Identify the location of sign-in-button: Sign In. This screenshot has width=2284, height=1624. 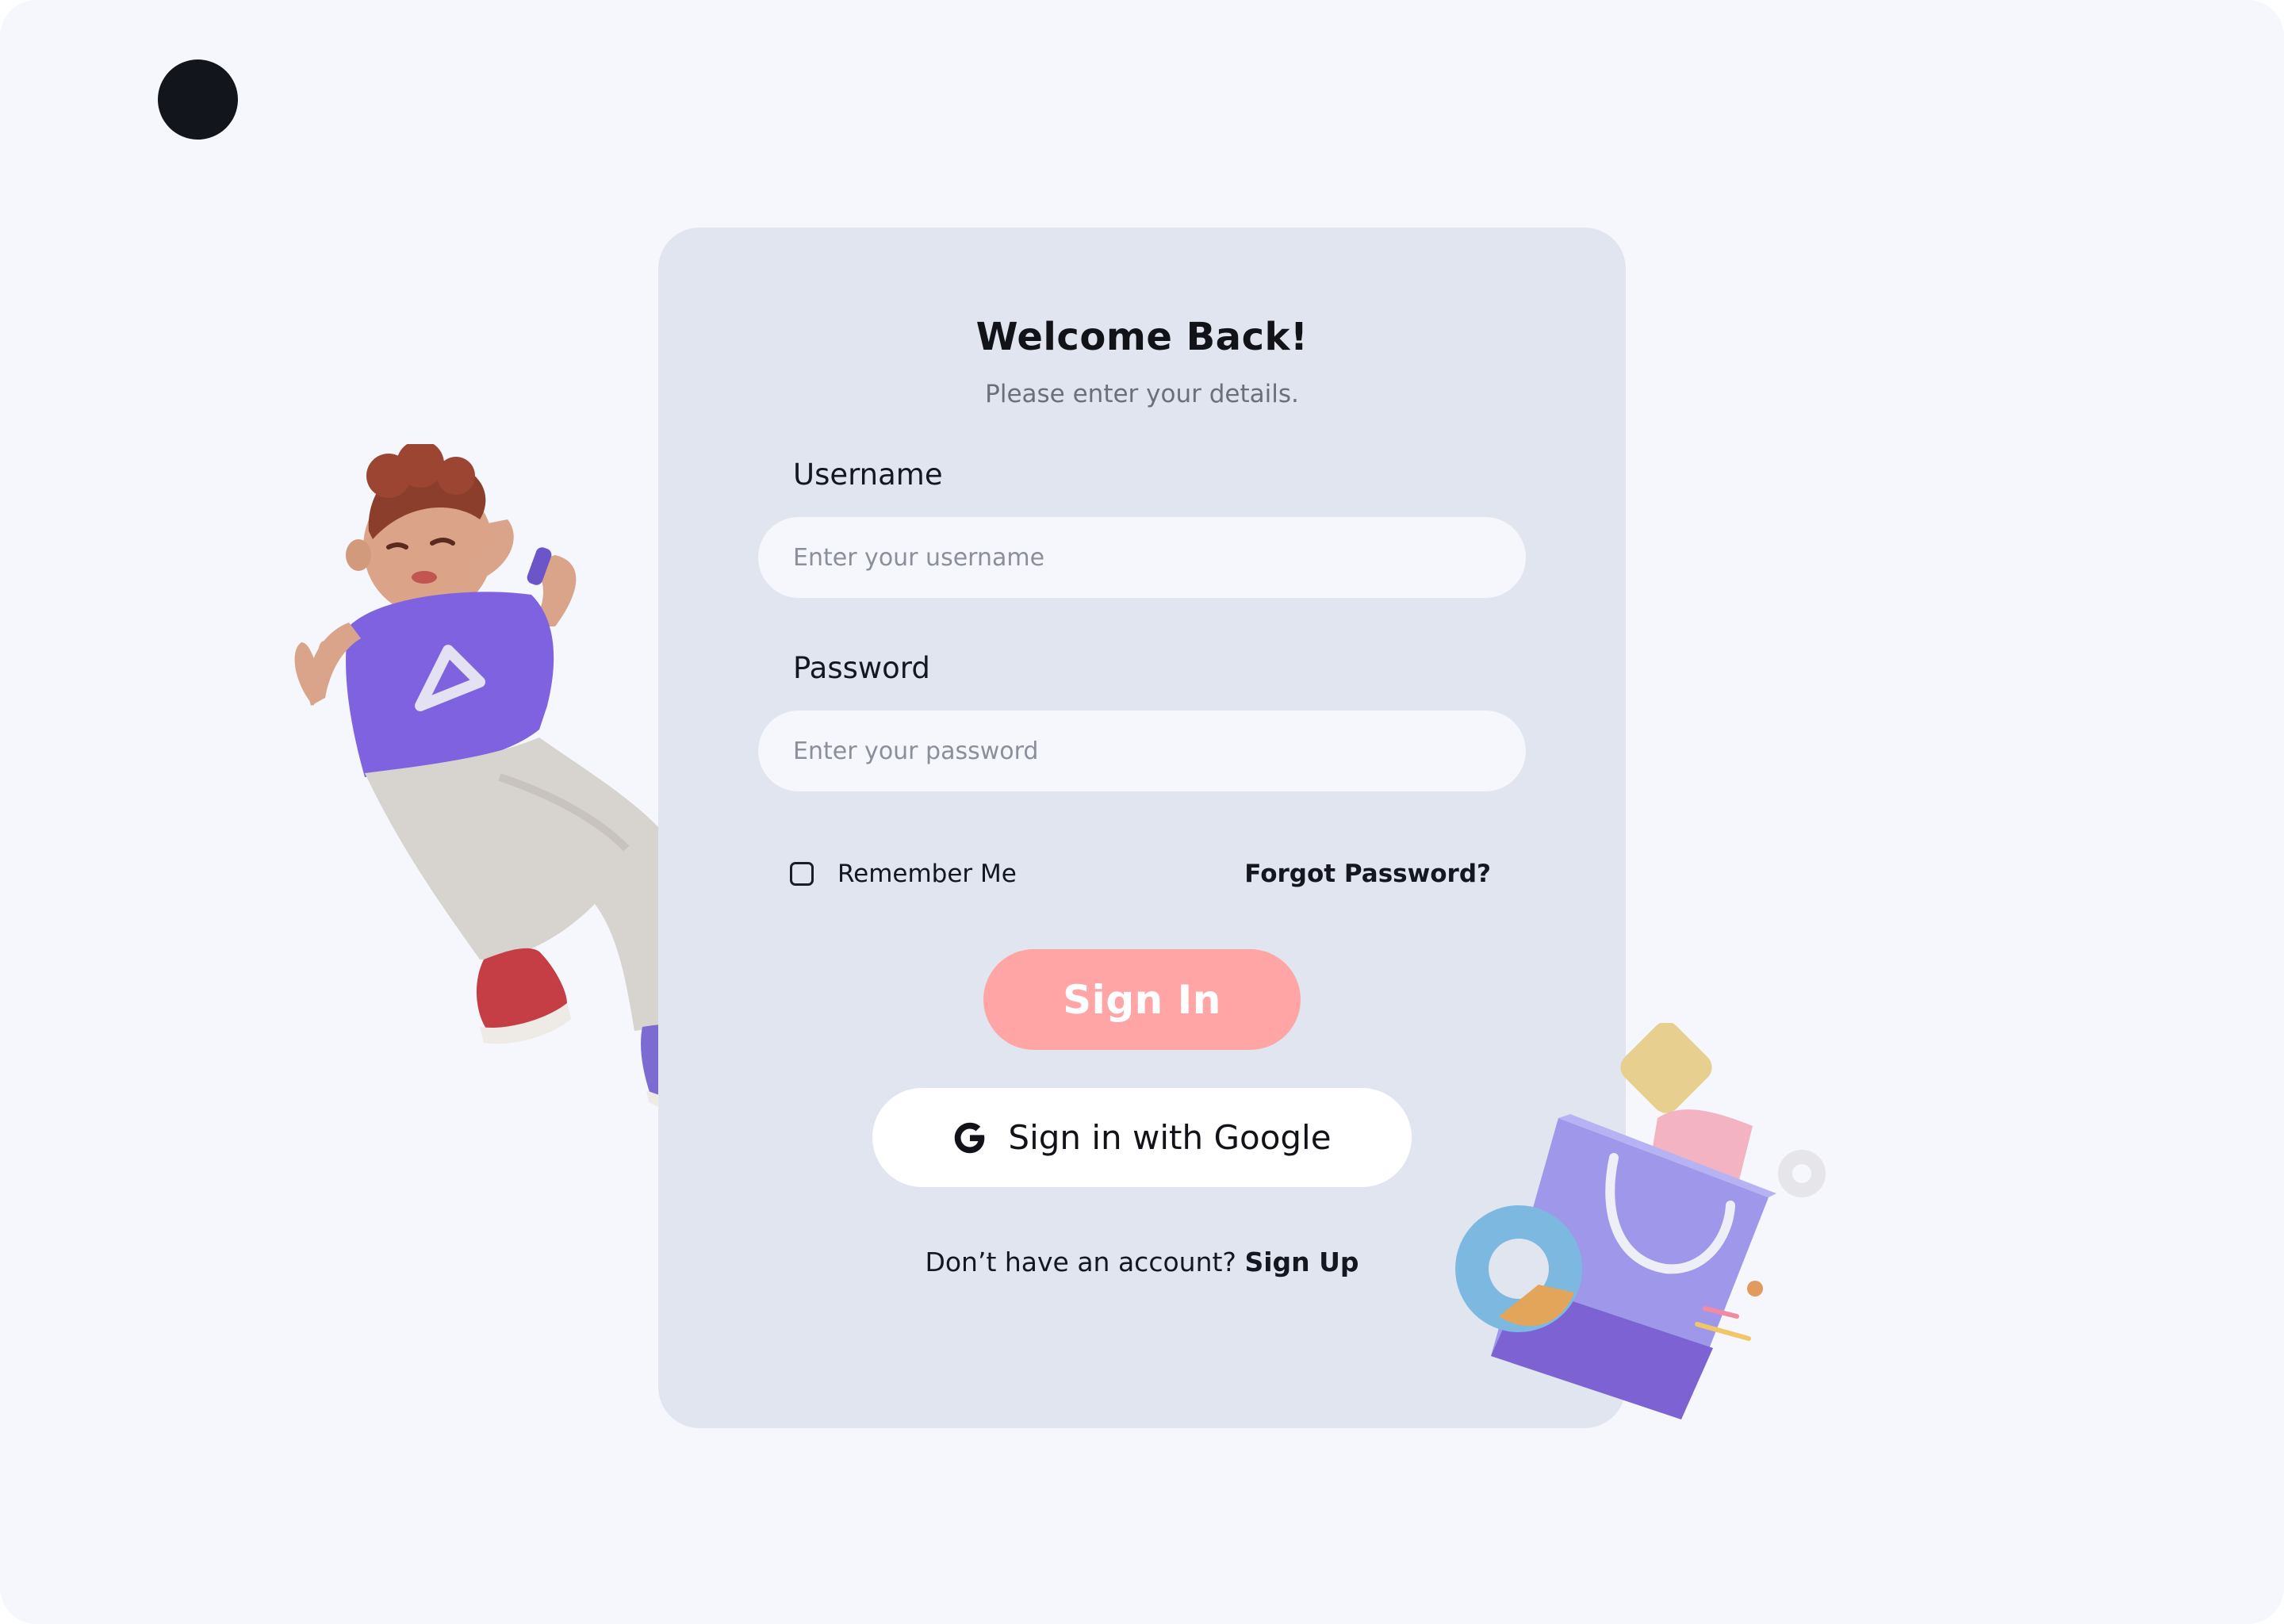
(1142, 999).